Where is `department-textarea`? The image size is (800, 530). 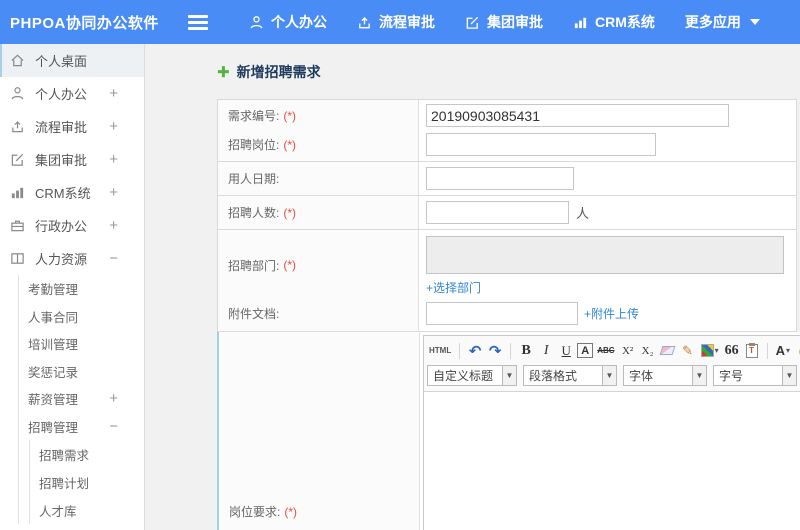 department-textarea is located at coordinates (605, 255).